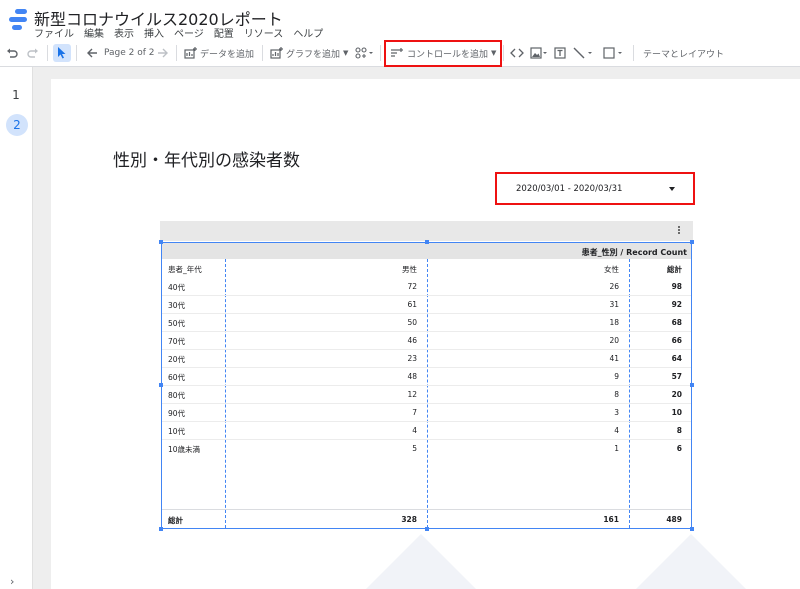 Image resolution: width=800 pixels, height=589 pixels. I want to click on data-studio-logo-icon, so click(18, 20).